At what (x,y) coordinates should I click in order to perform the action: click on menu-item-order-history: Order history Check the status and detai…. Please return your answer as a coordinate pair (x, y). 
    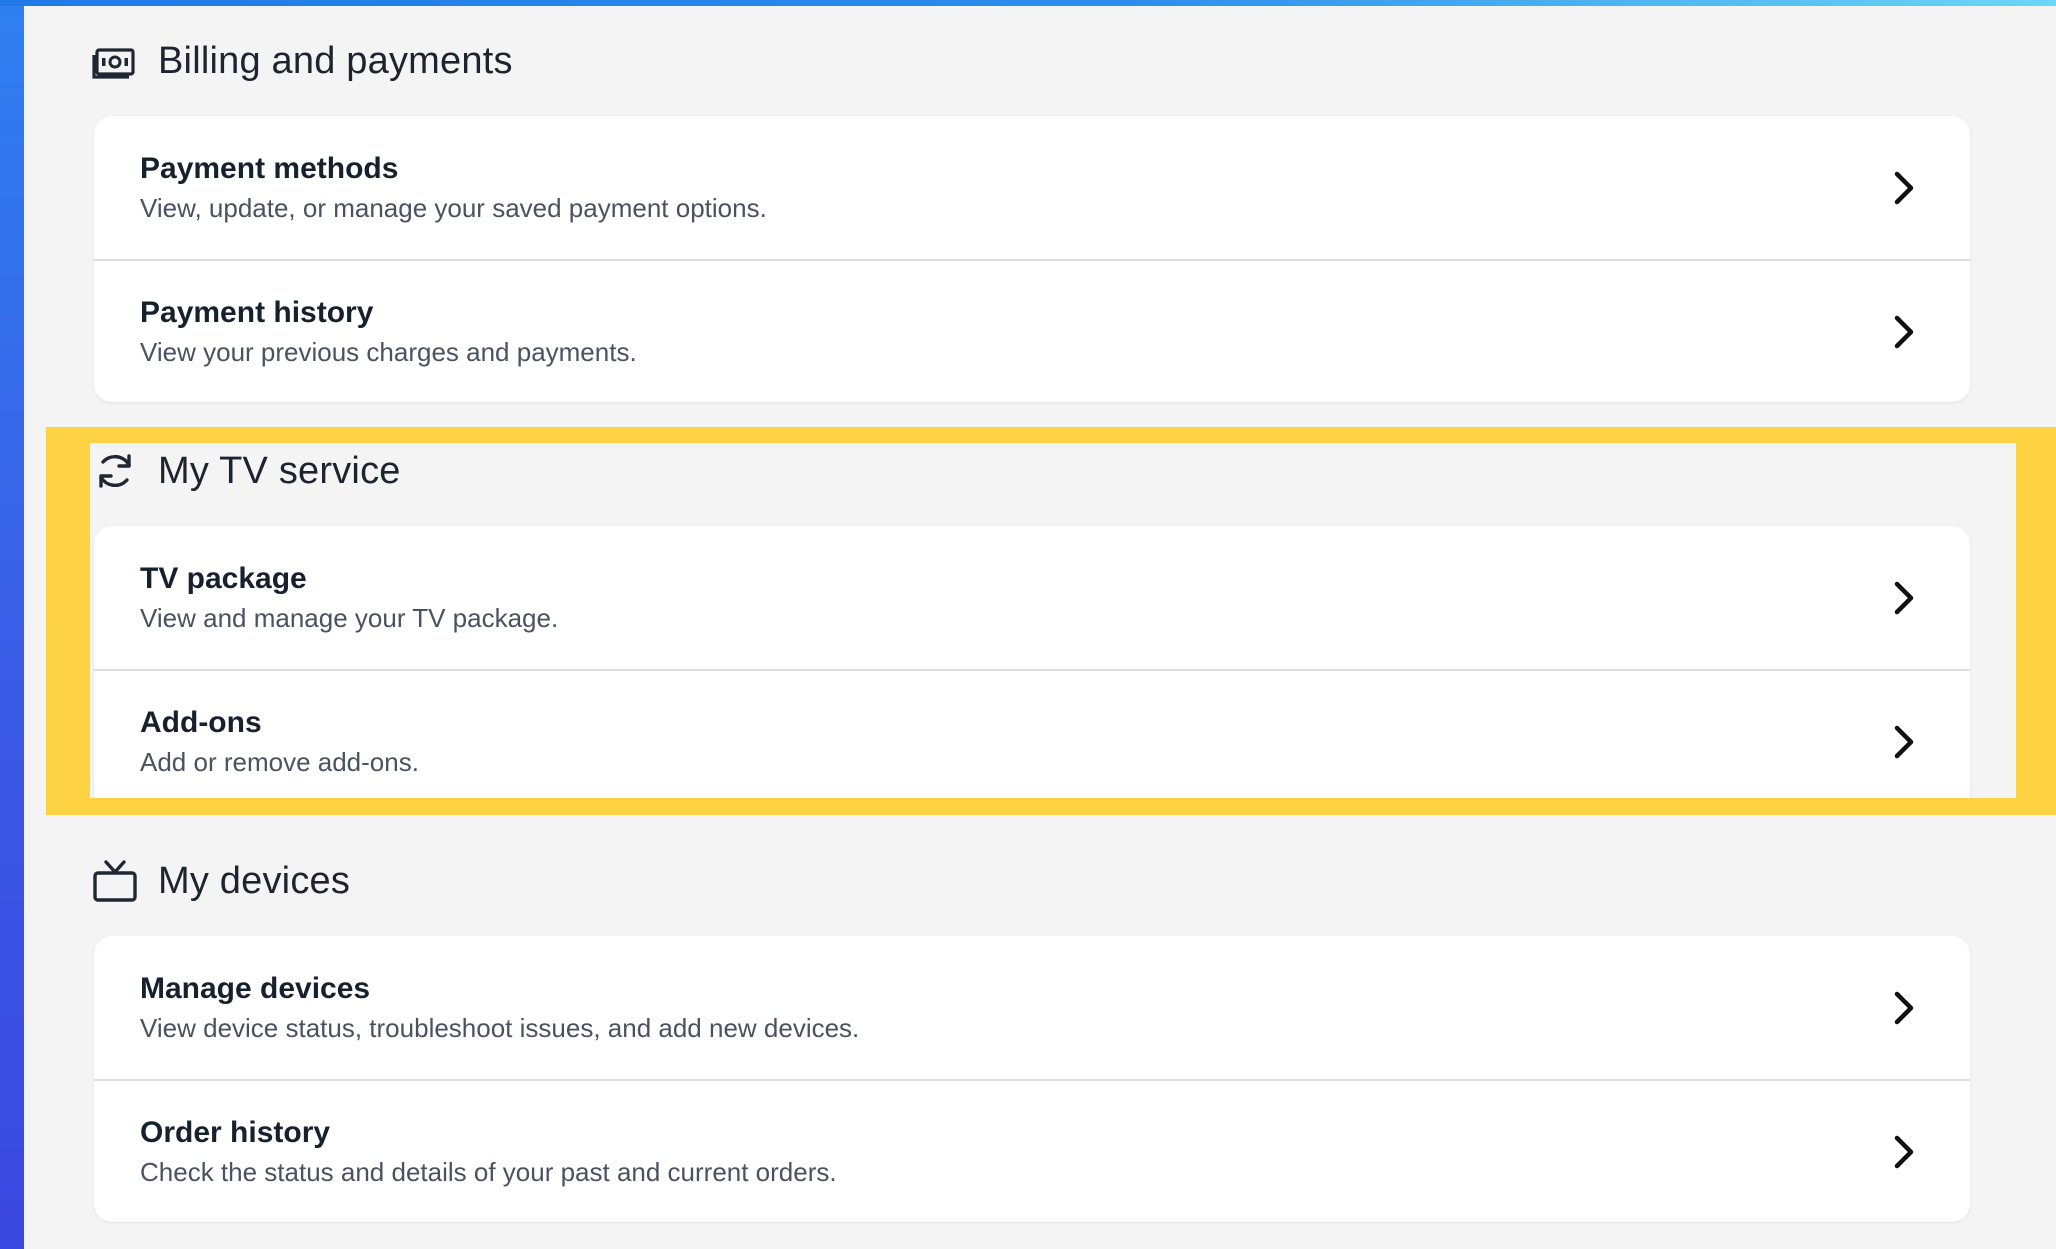
    Looking at the image, I should click on (1032, 1150).